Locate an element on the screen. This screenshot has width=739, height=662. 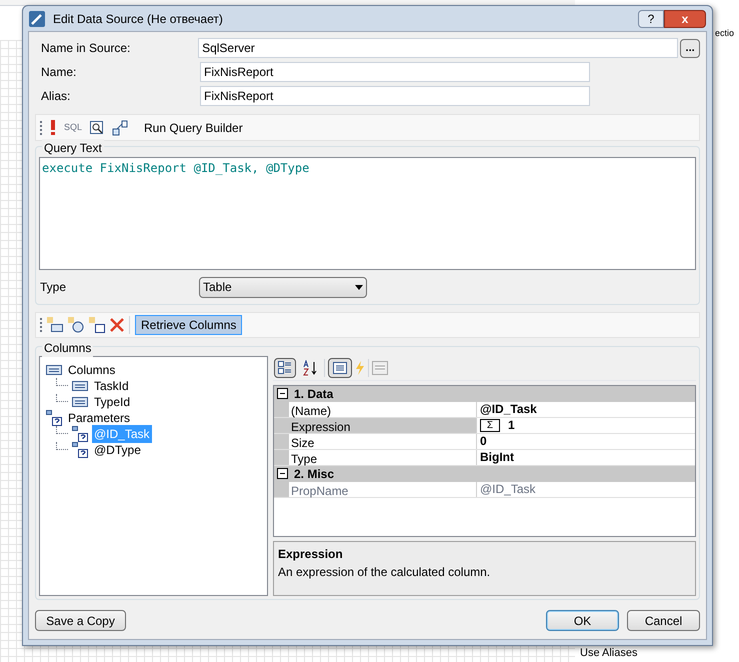
run-query-builder-button: Run Query Builder is located at coordinates (193, 127).